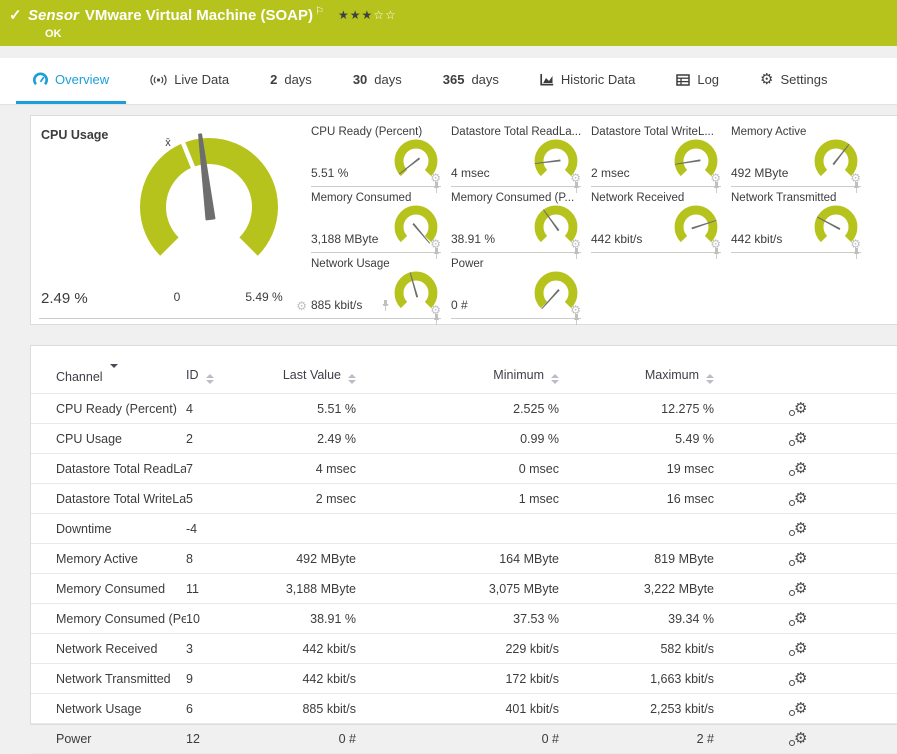 The image size is (897, 754). Describe the element at coordinates (464, 738) in the screenshot. I see `table-row: Power 12 0 # 0 # 2 # ⚙` at that location.